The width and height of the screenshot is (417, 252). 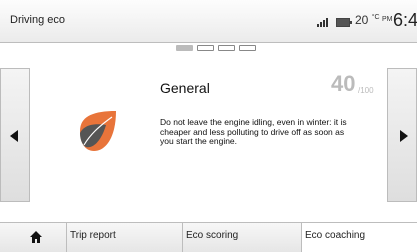 I want to click on eco-score-max: /100, so click(x=366, y=90).